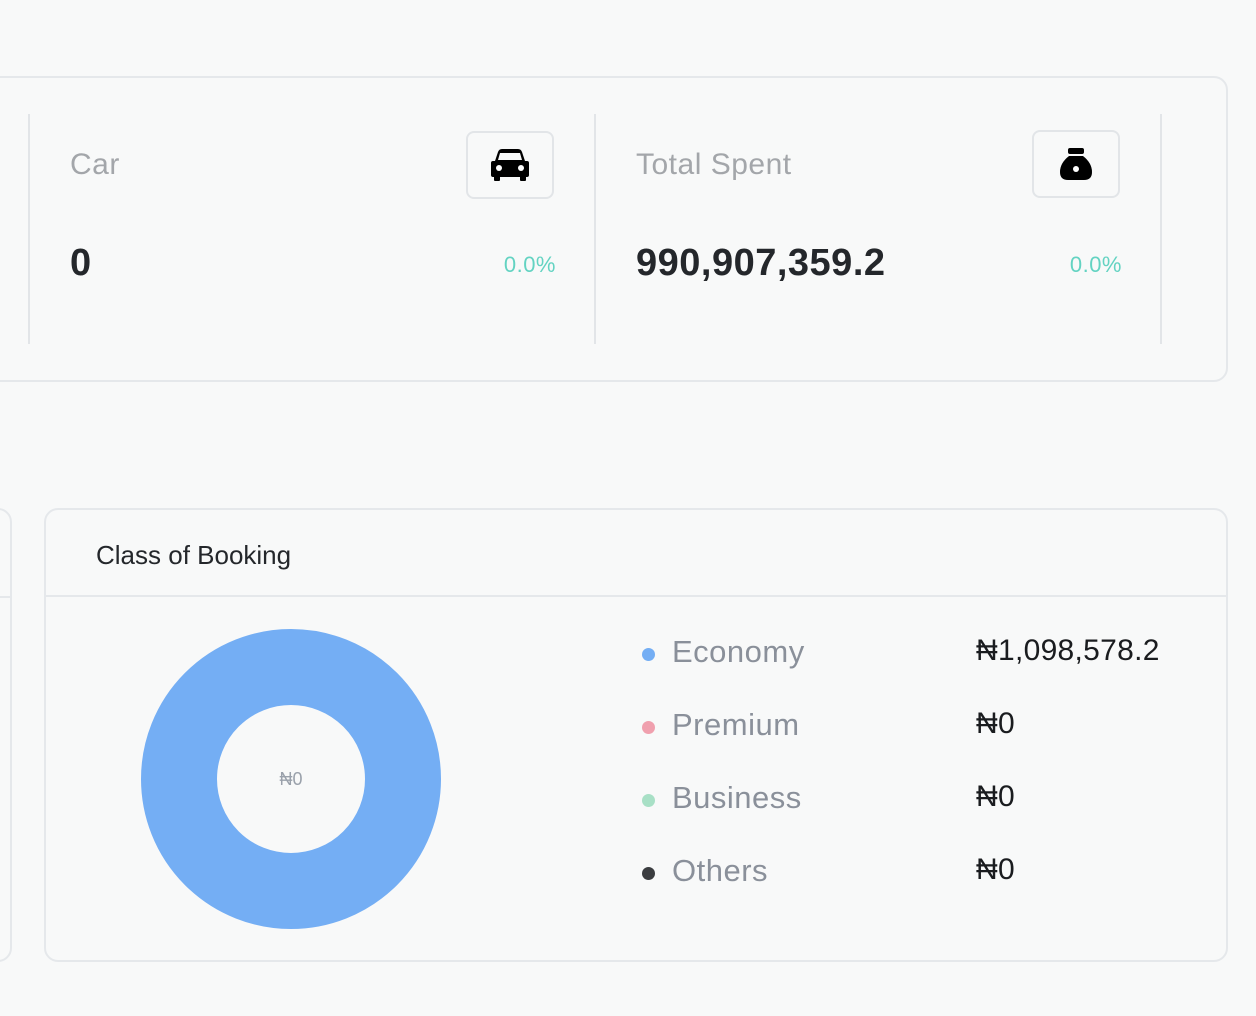 This screenshot has height=1016, width=1256. I want to click on legend-value: ₦1,098,578.2, so click(1068, 650).